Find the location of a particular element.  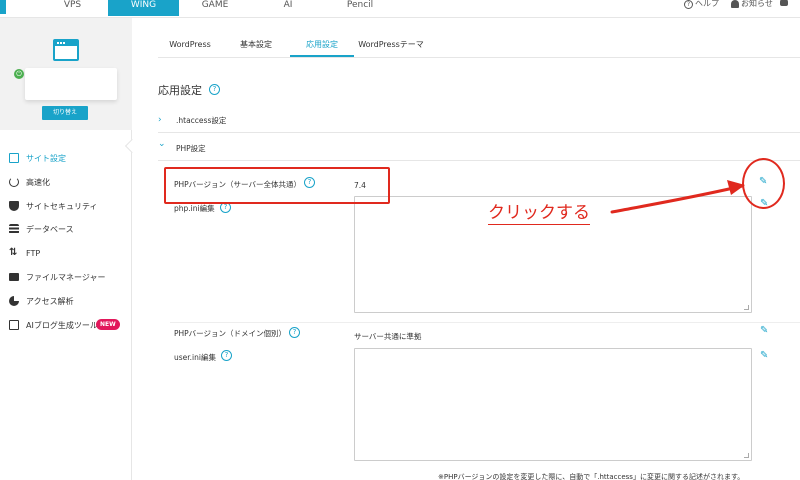

annotation-arrow is located at coordinates (677, 197).